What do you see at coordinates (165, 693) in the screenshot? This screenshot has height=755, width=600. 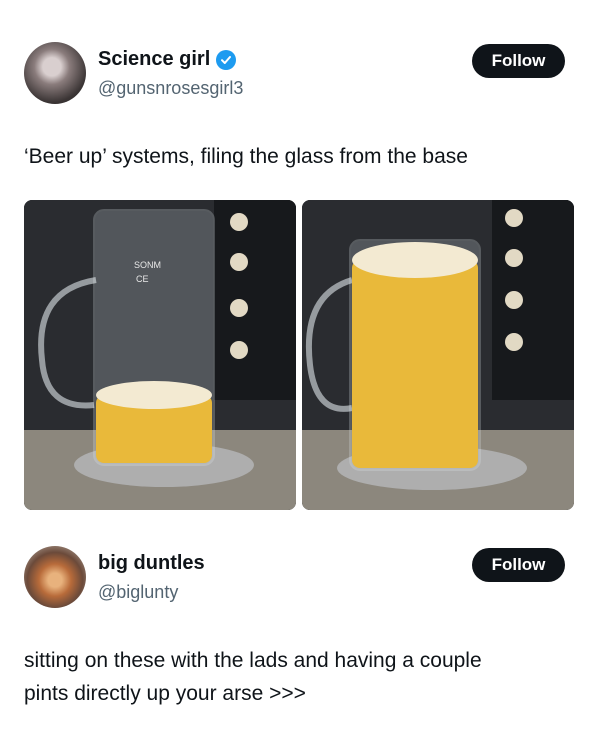 I see `tweet-text-line-2: pints directly up your arse >>>` at bounding box center [165, 693].